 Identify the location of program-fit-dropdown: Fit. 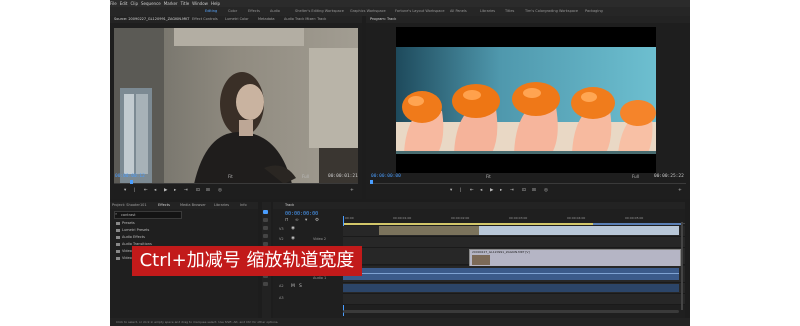
(488, 176).